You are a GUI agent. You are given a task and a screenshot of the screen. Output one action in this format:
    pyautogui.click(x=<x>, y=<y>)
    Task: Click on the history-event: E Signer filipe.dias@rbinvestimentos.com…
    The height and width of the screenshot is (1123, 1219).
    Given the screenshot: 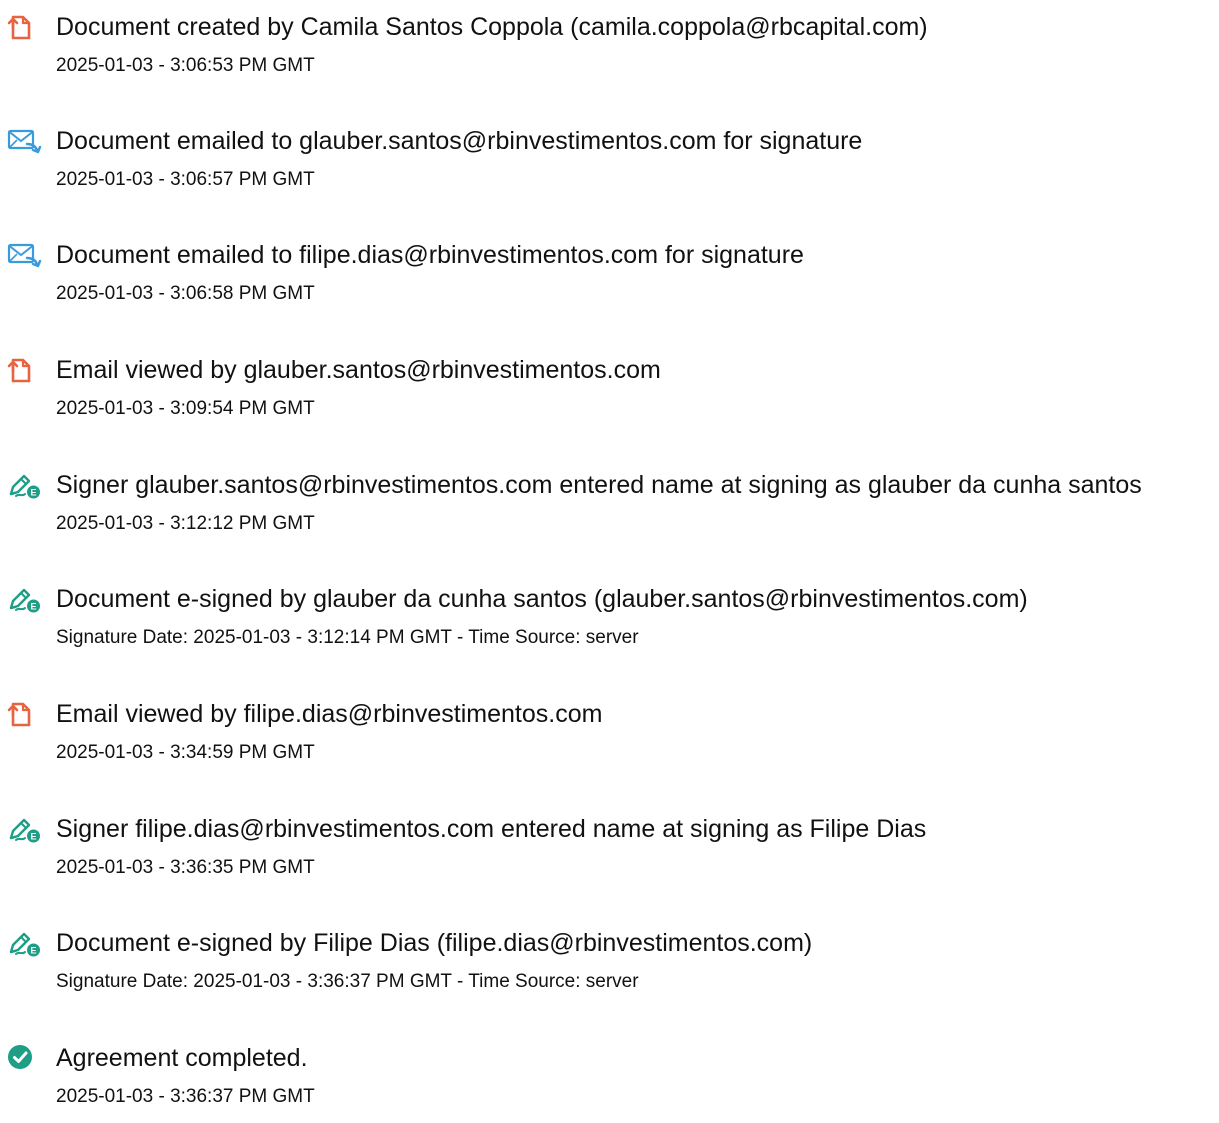 What is the action you would take?
    pyautogui.click(x=609, y=854)
    